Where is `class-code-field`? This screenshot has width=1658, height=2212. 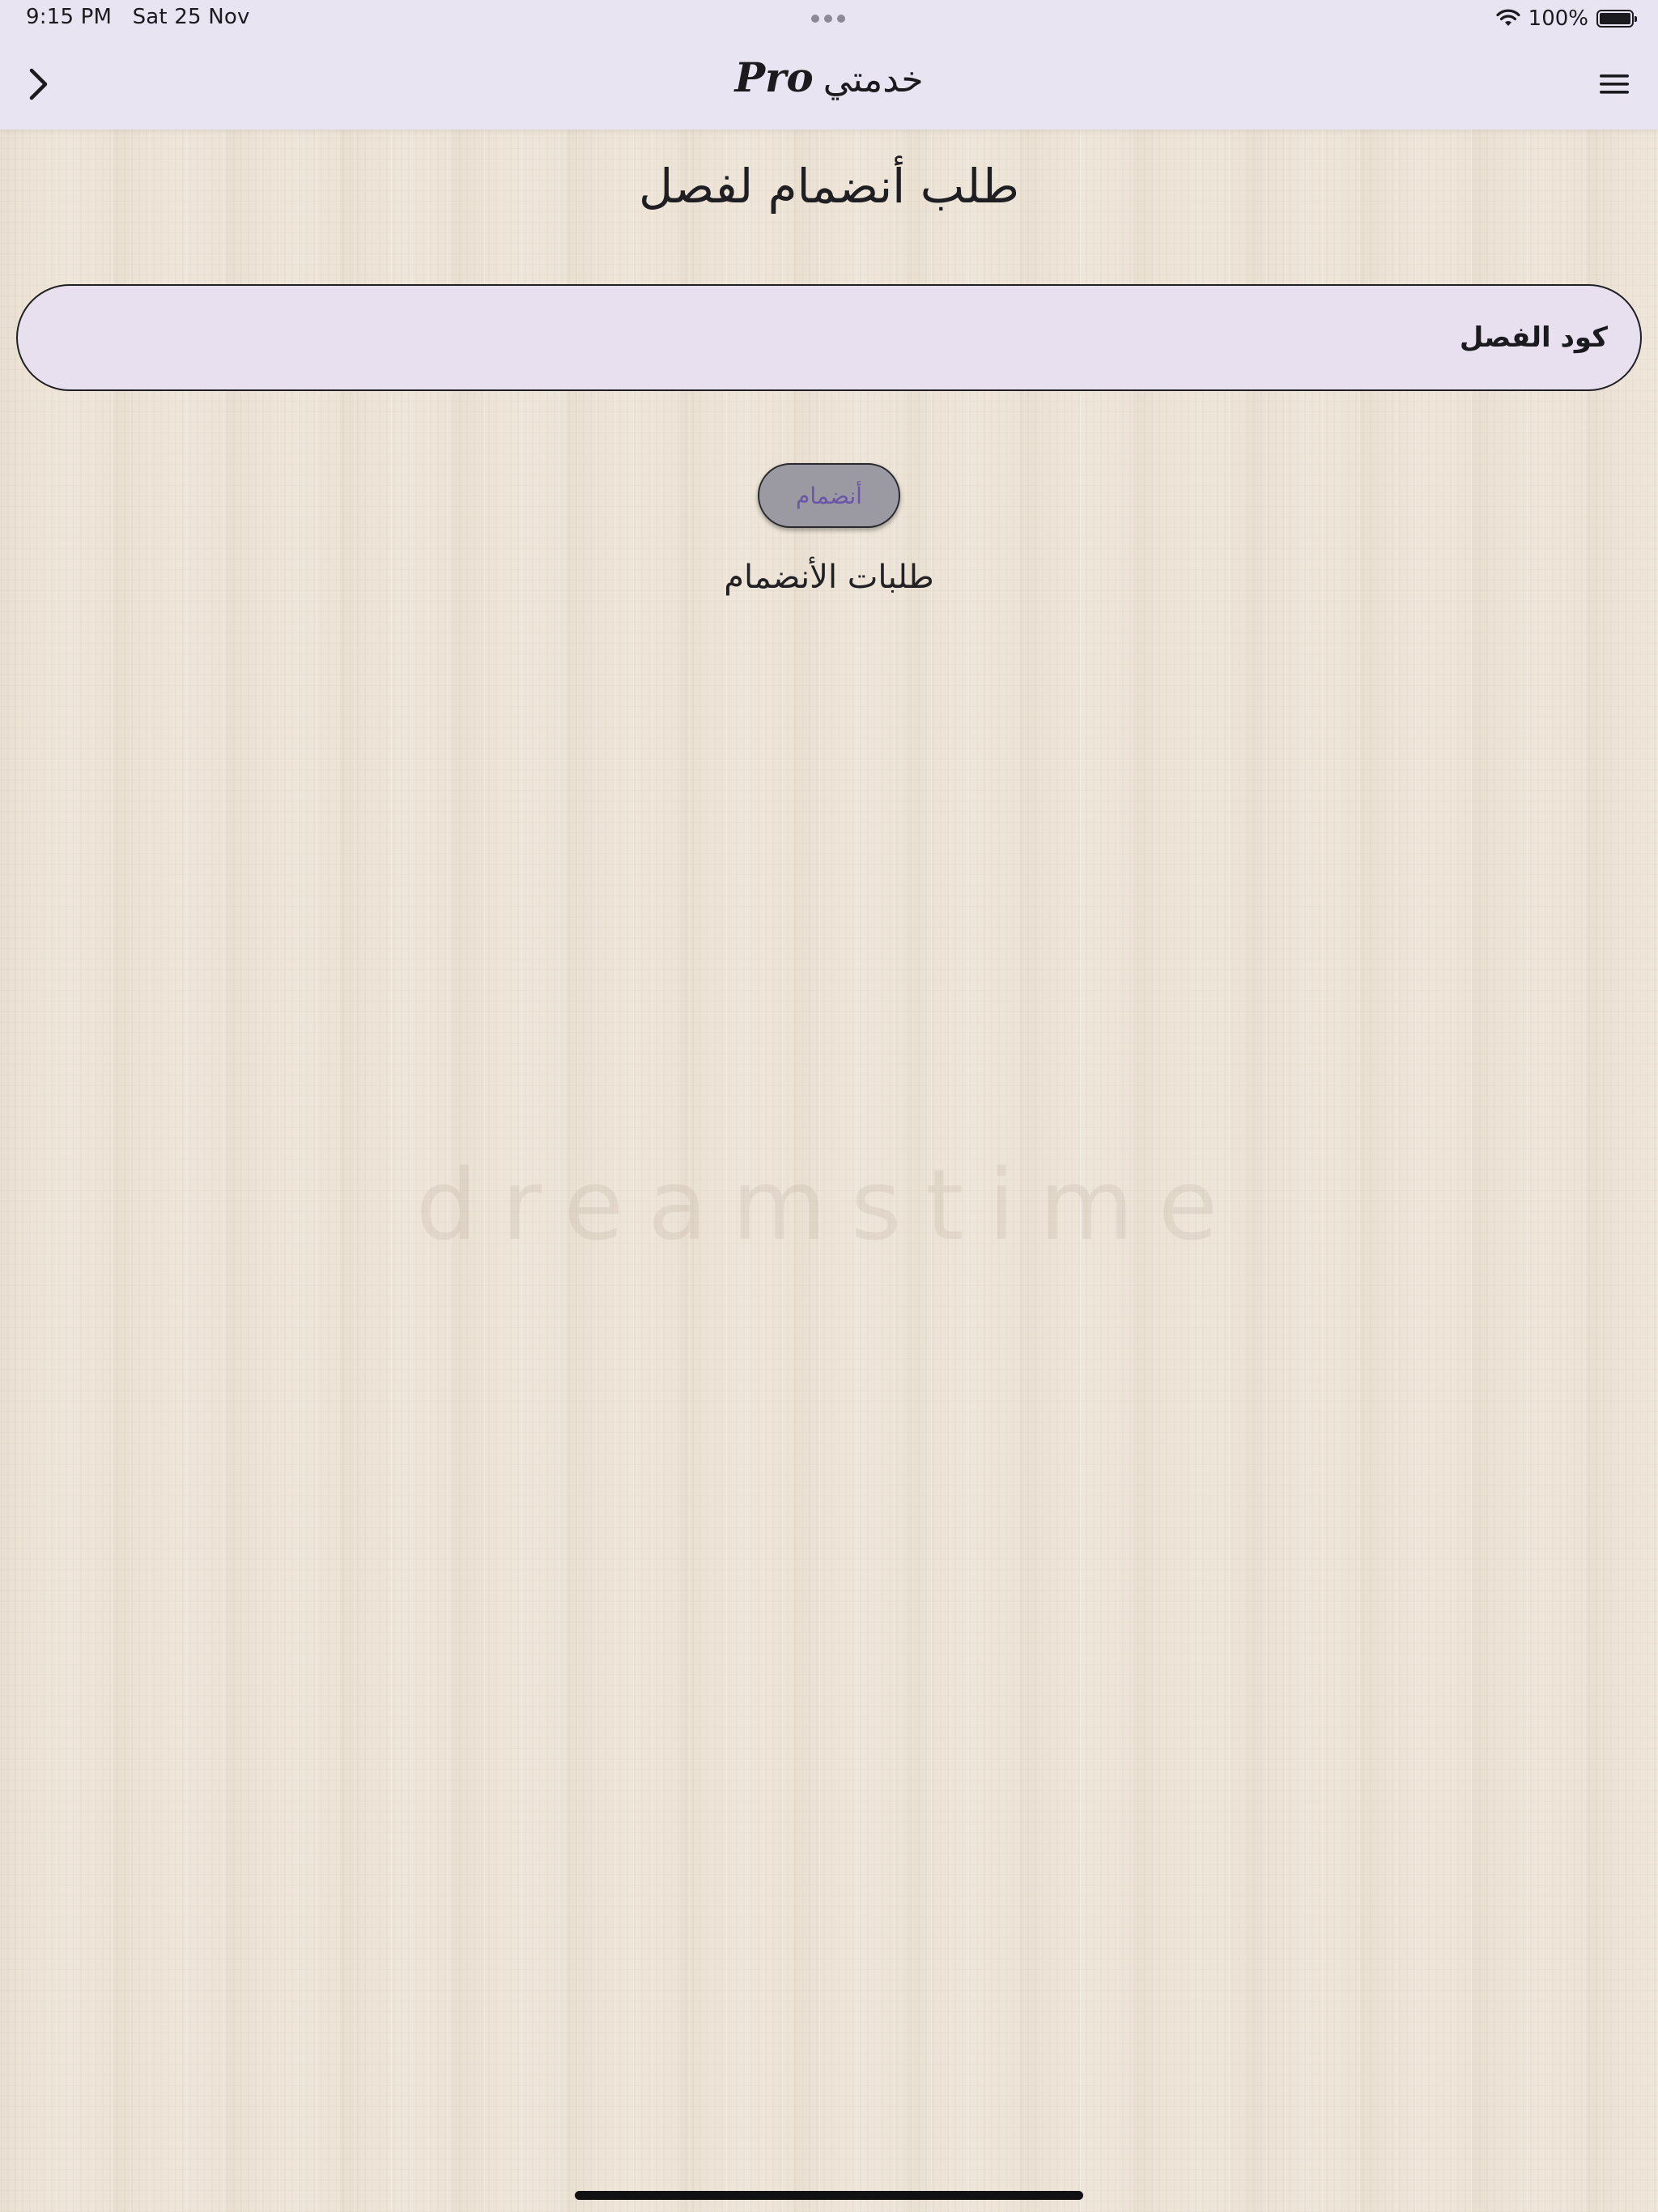 class-code-field is located at coordinates (829, 337).